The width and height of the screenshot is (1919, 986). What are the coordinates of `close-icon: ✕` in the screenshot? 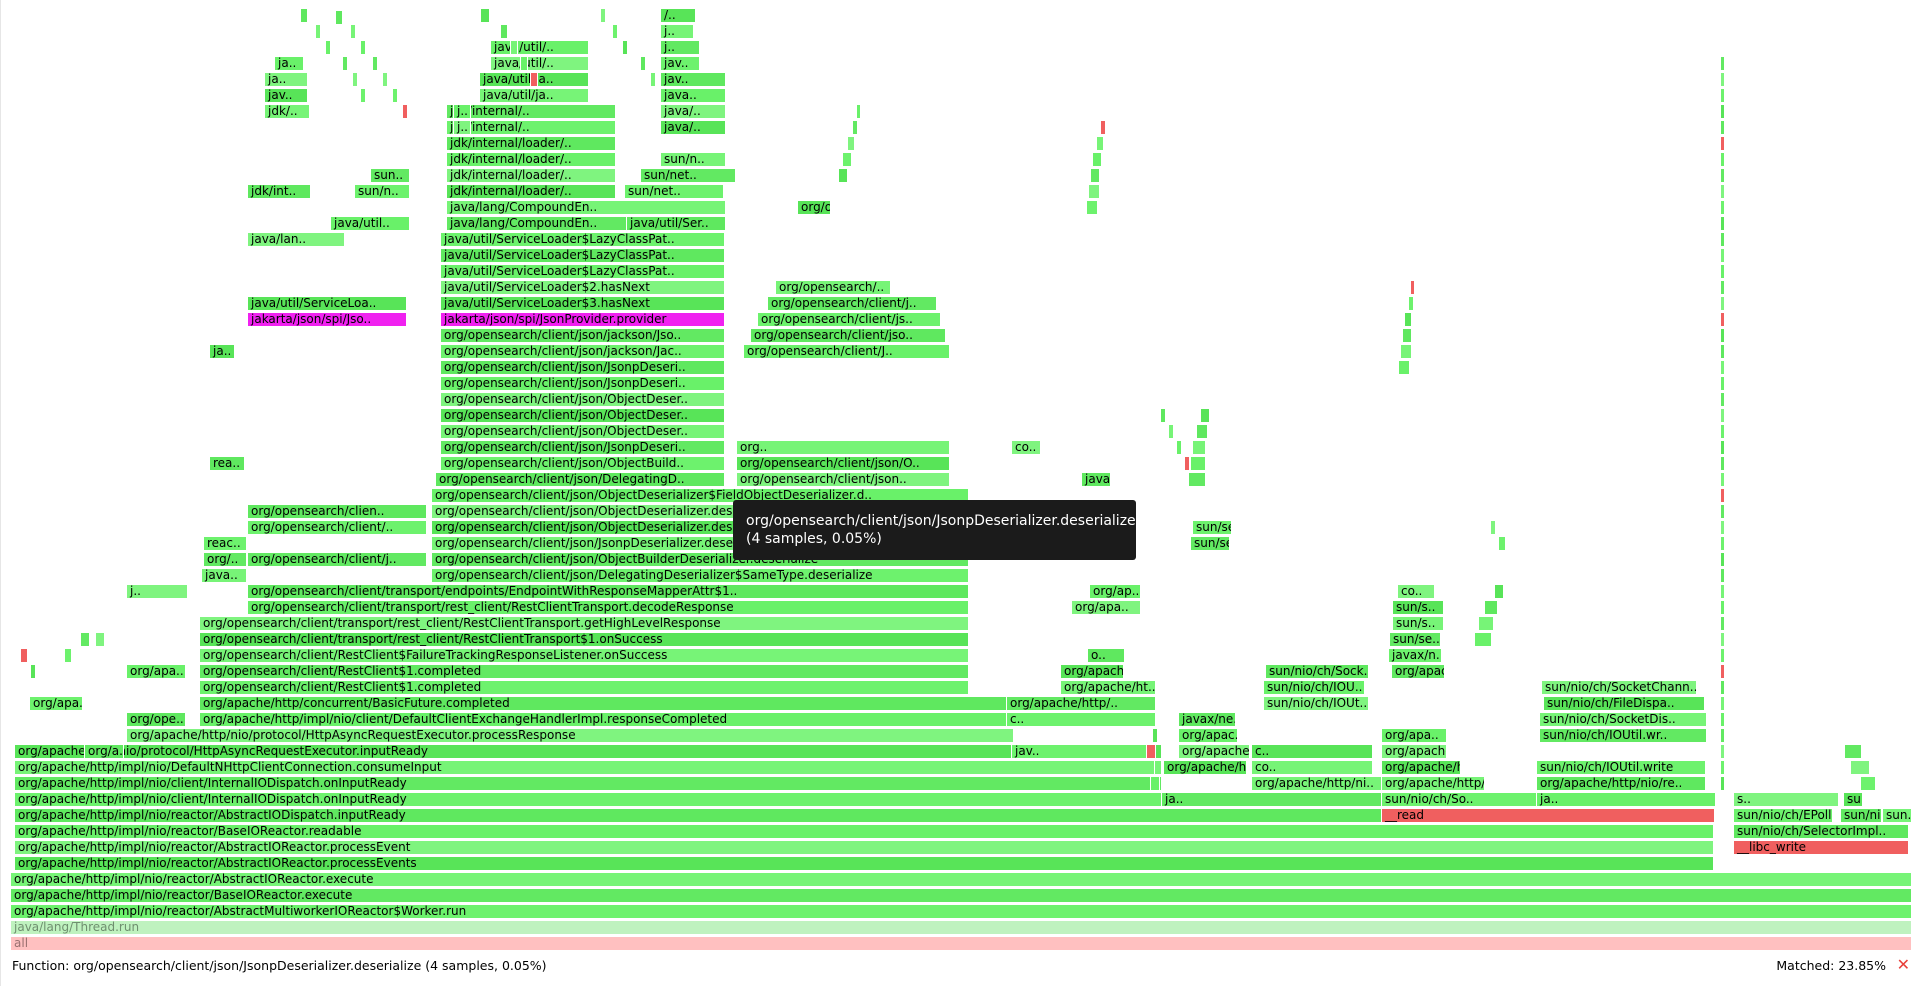 It's located at (1903, 964).